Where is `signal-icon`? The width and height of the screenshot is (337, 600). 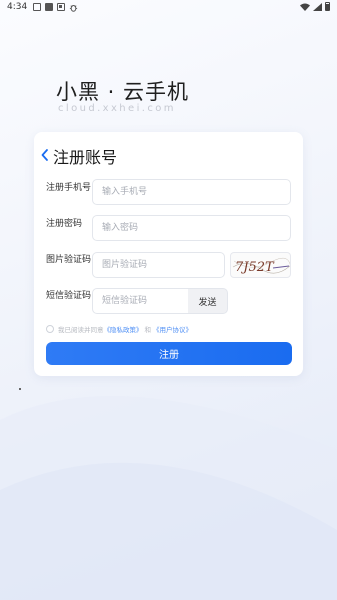 signal-icon is located at coordinates (317, 6).